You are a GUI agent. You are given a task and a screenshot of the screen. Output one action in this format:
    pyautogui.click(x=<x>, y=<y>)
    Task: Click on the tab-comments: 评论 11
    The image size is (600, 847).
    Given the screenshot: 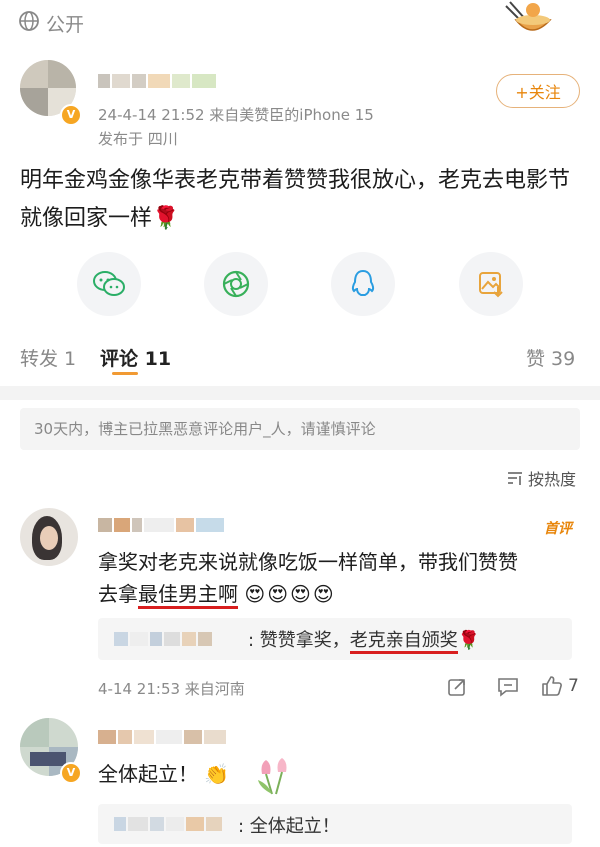 What is the action you would take?
    pyautogui.click(x=135, y=357)
    